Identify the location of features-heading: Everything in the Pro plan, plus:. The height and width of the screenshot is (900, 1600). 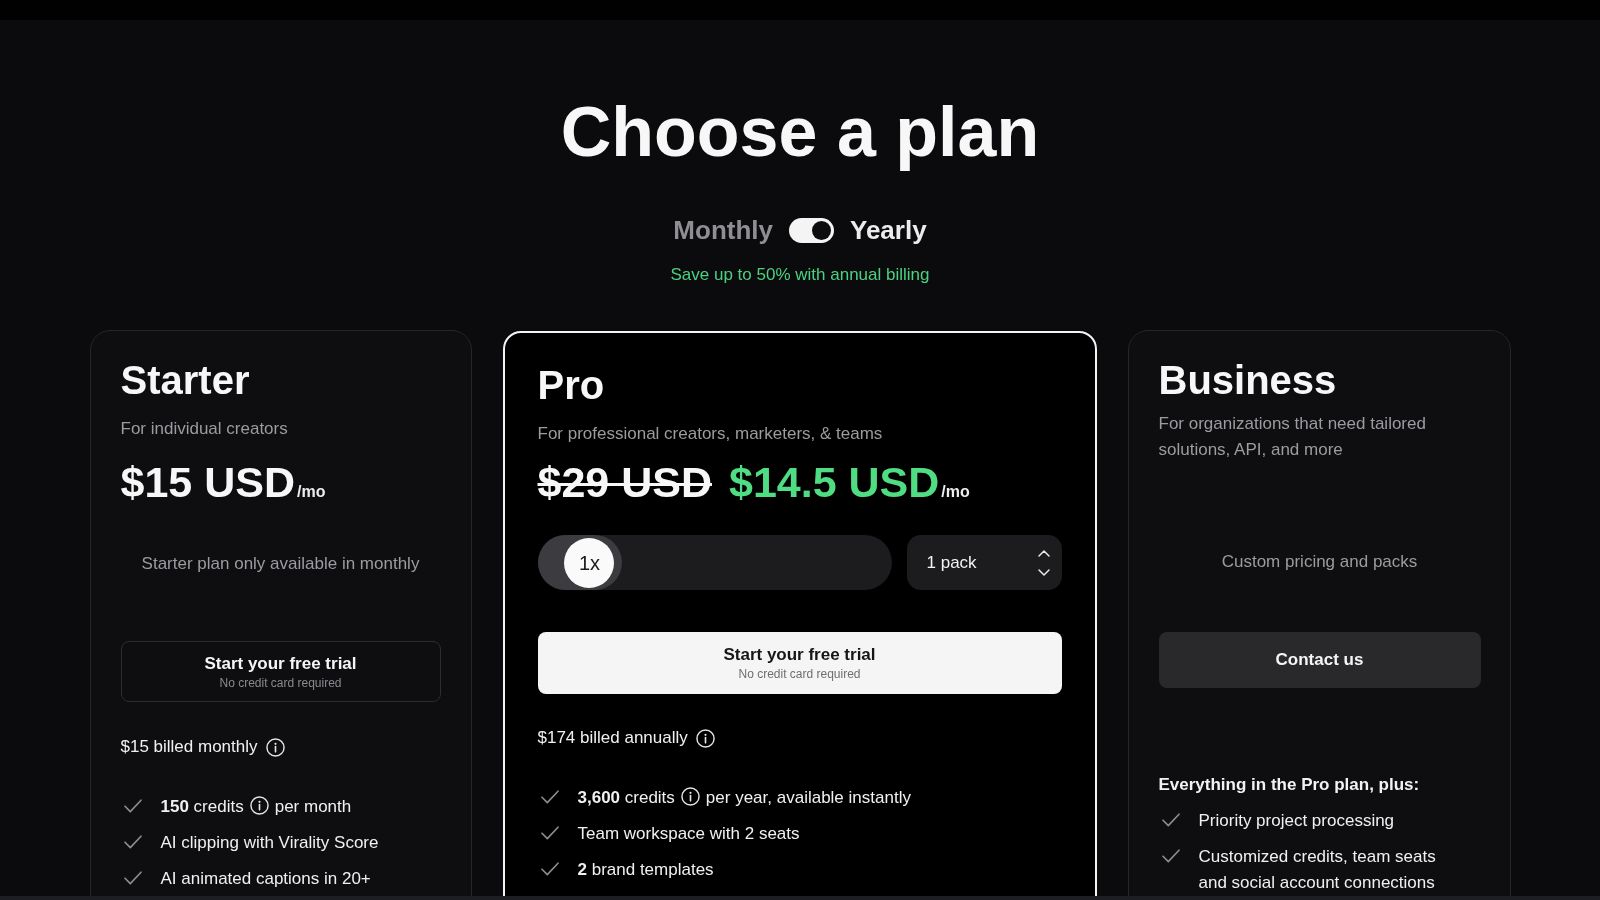
(1289, 785).